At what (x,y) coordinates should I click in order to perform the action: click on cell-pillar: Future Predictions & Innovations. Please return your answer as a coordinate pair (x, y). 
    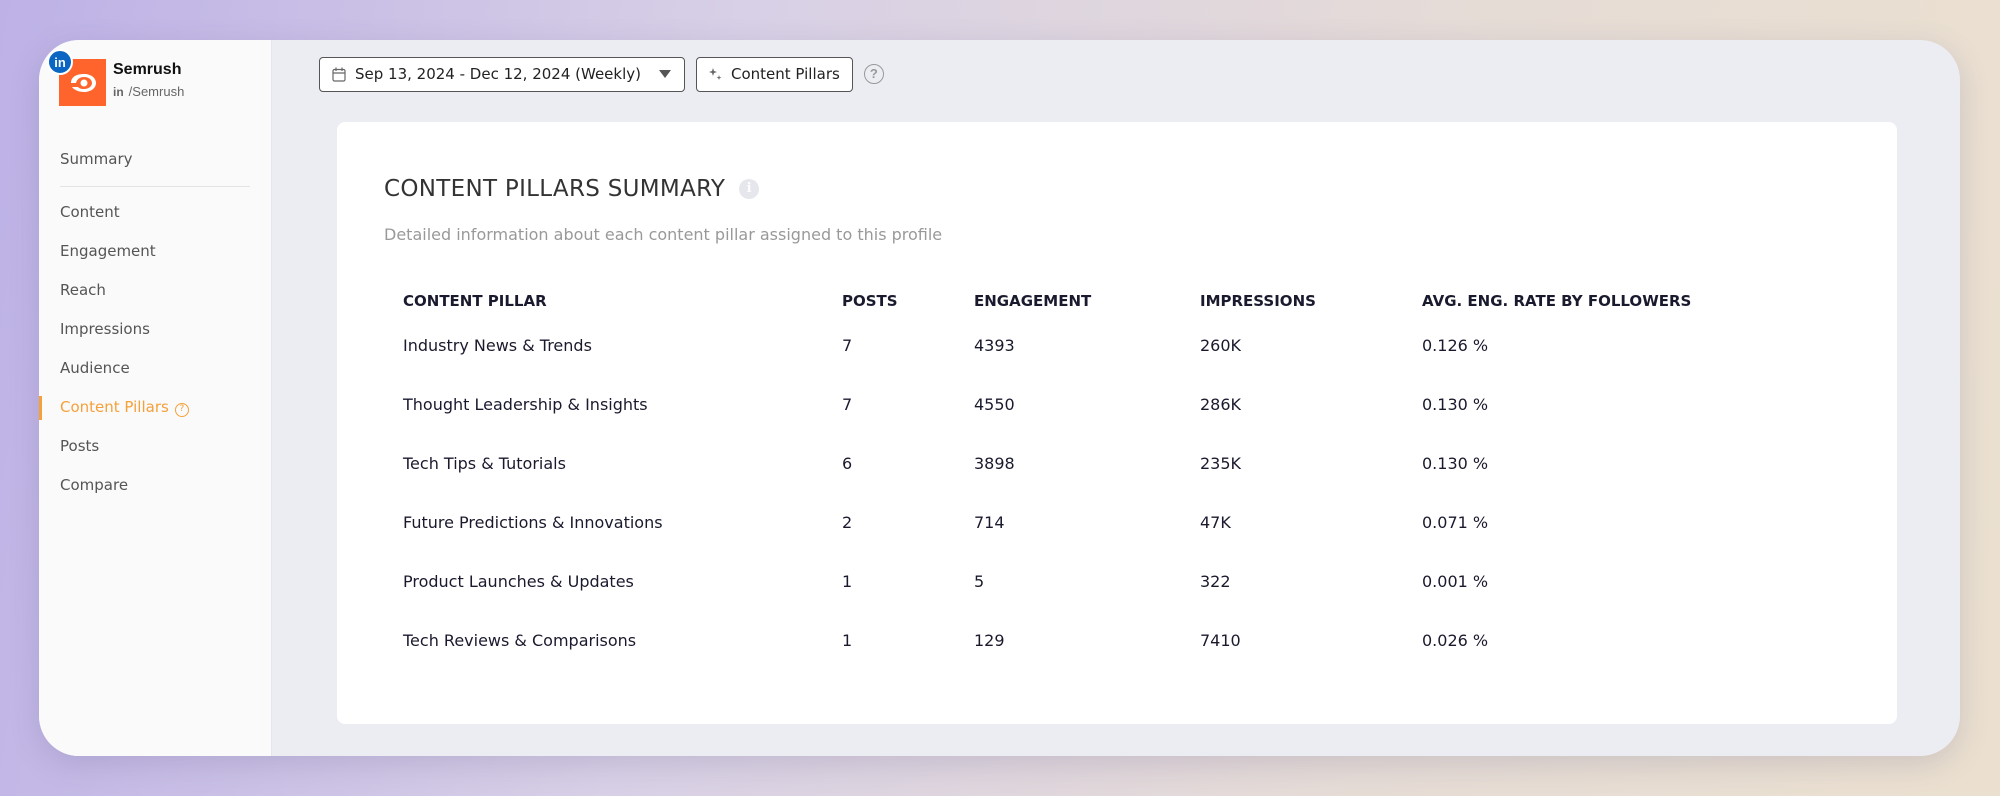
    Looking at the image, I should click on (533, 522).